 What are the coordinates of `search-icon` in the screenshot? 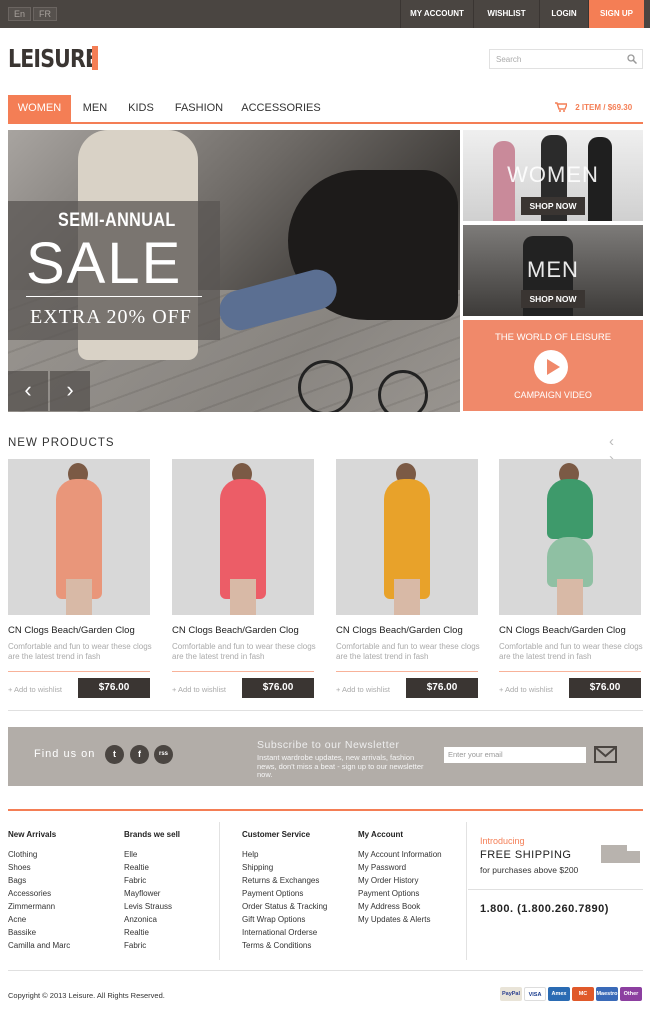 It's located at (632, 59).